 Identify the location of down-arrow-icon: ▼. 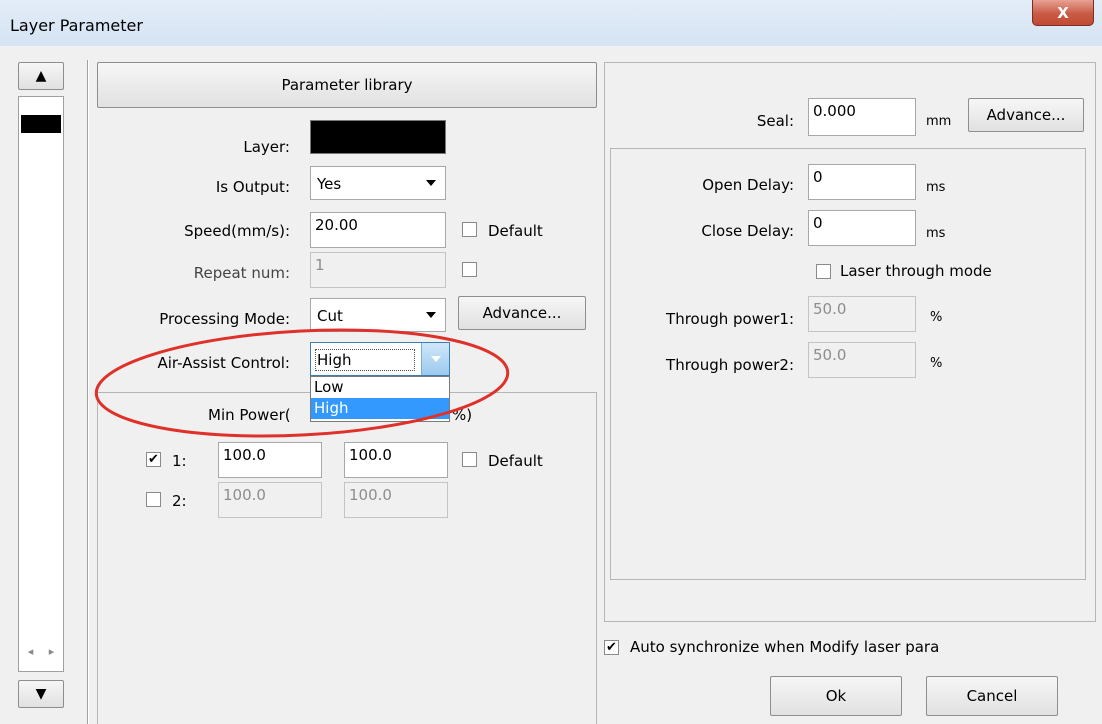
(41, 694).